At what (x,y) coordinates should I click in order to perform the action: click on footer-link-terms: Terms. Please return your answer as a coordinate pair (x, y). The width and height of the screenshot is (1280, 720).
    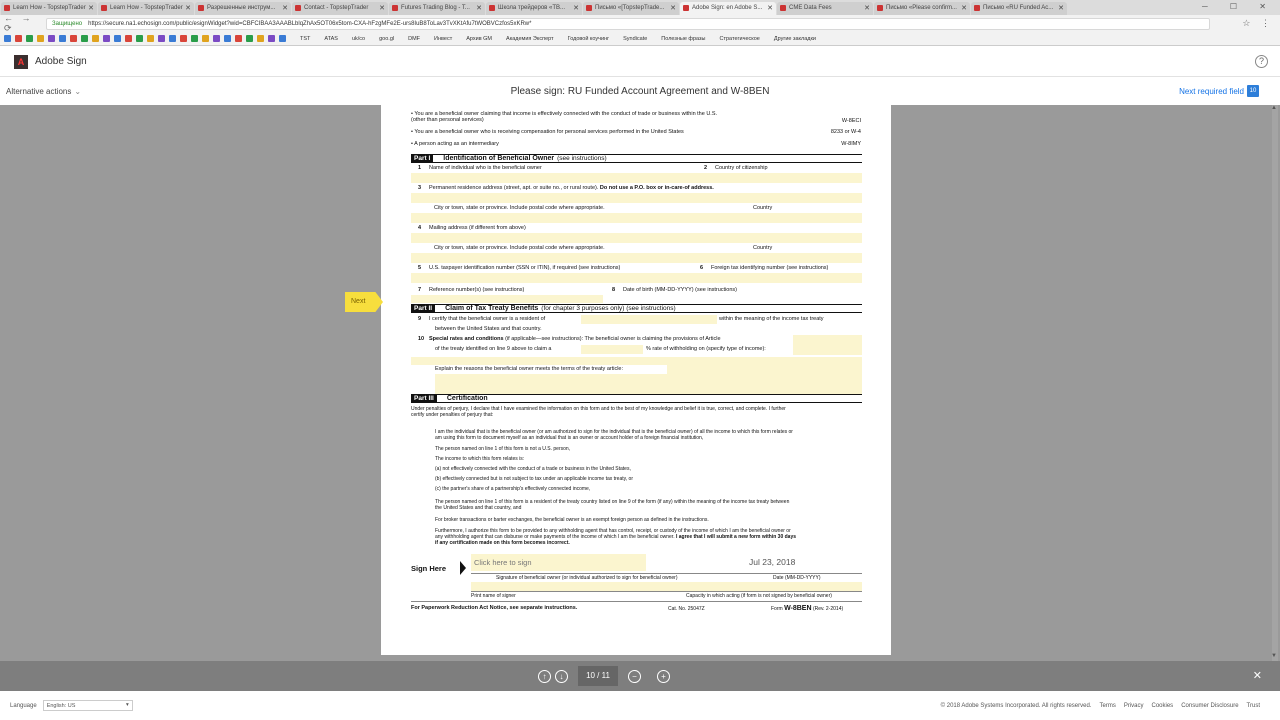
    Looking at the image, I should click on (1107, 706).